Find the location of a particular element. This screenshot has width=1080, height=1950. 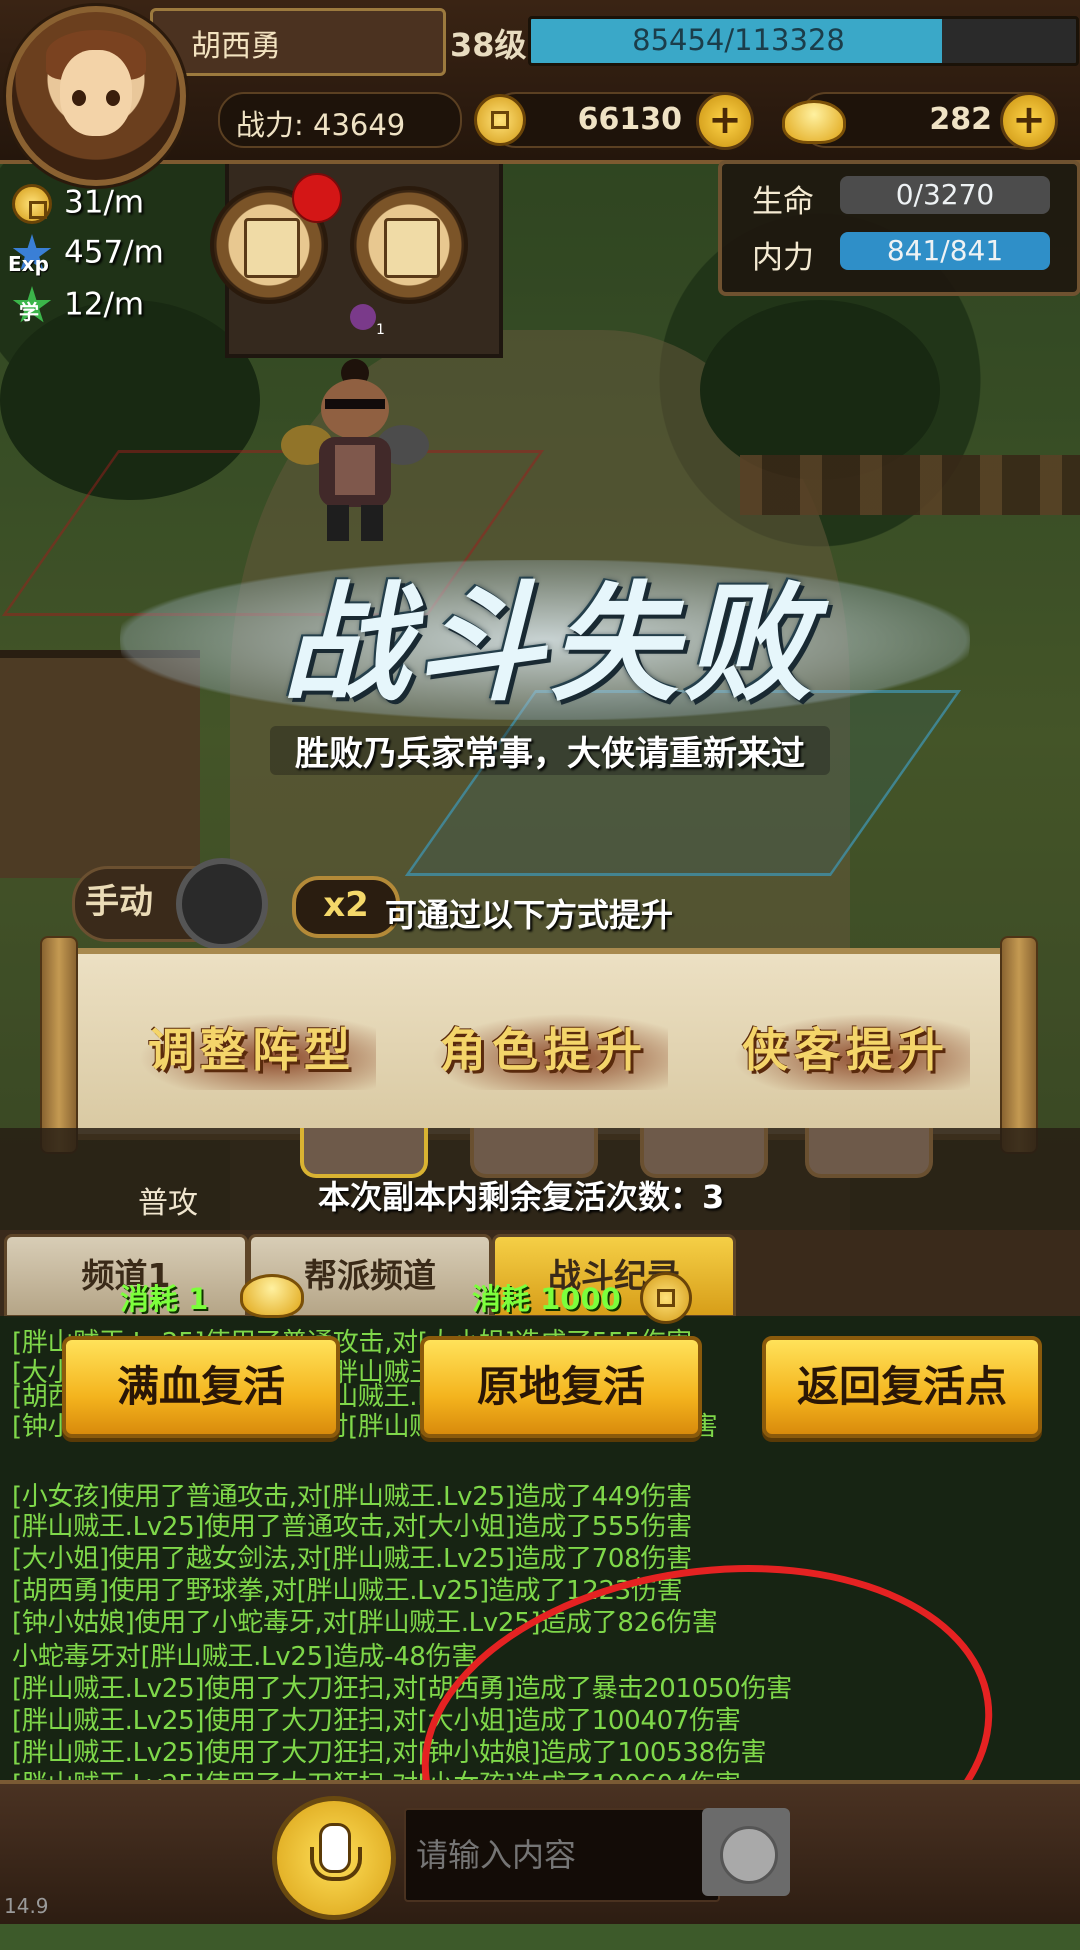

notification-dot is located at coordinates (317, 198).